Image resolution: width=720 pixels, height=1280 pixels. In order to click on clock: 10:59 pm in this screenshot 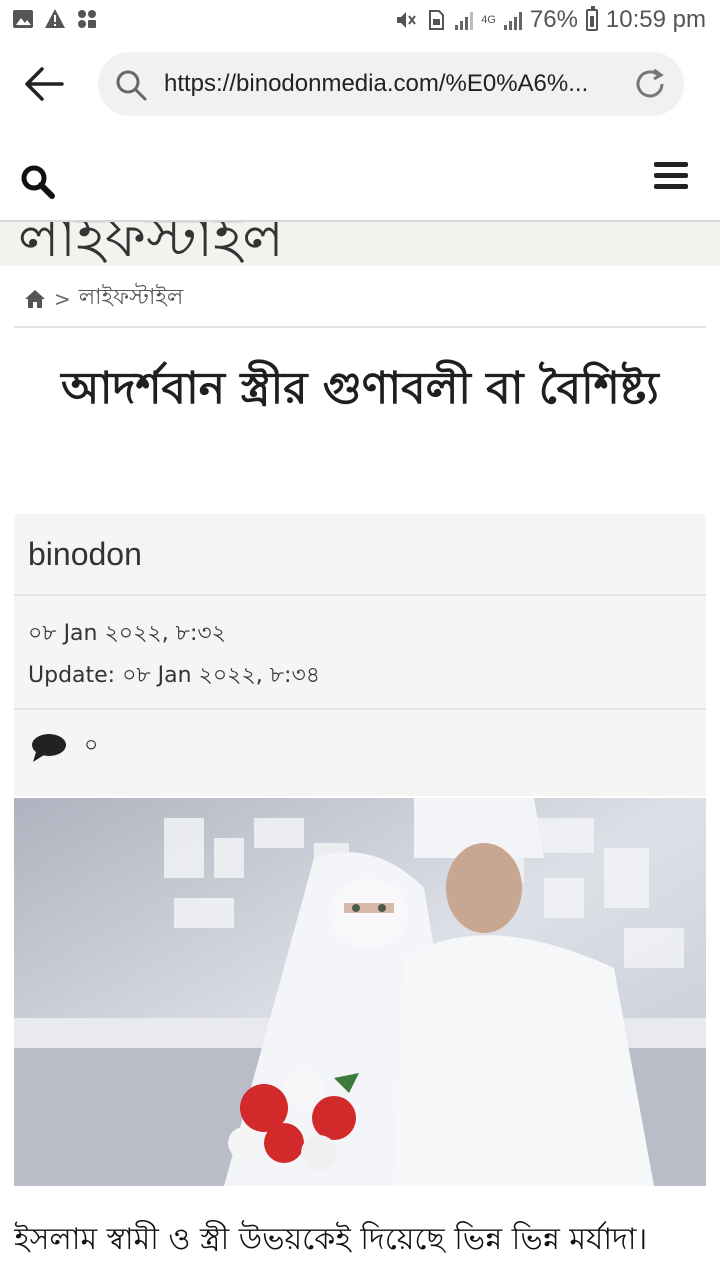, I will do `click(655, 19)`.